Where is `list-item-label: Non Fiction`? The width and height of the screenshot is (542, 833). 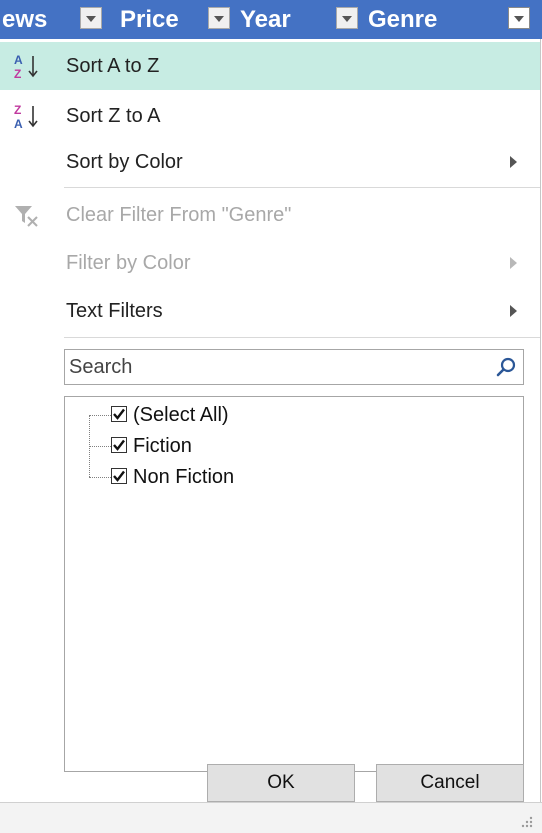
list-item-label: Non Fiction is located at coordinates (184, 477).